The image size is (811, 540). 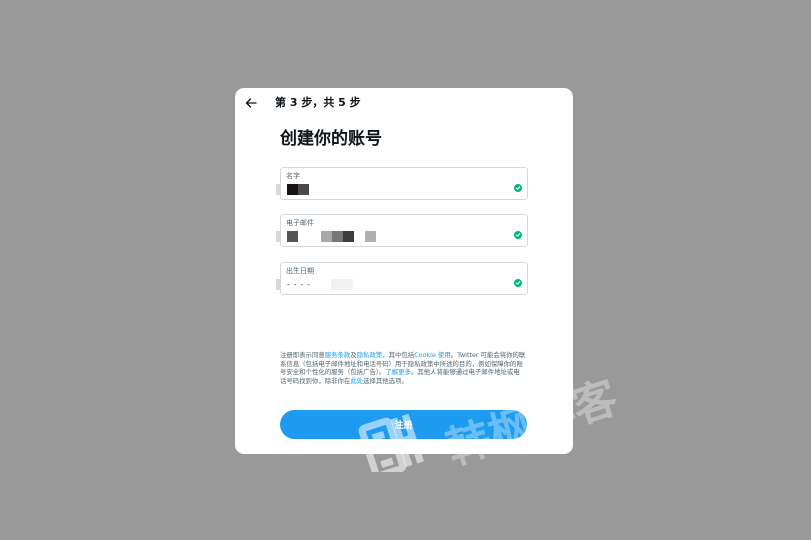 I want to click on terms-of-service-link: 服务条款, so click(x=338, y=355).